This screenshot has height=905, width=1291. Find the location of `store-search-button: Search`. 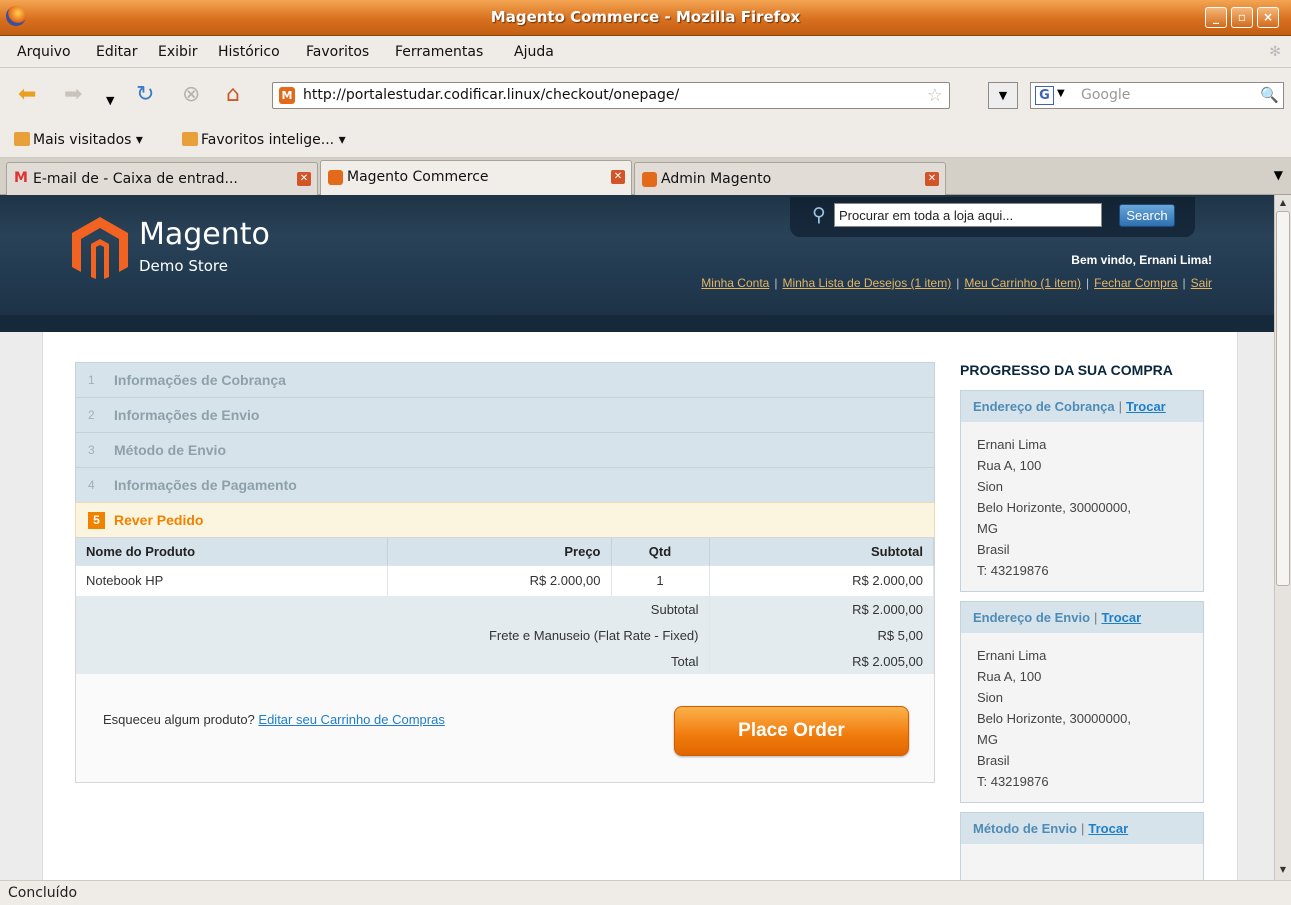

store-search-button: Search is located at coordinates (1147, 215).